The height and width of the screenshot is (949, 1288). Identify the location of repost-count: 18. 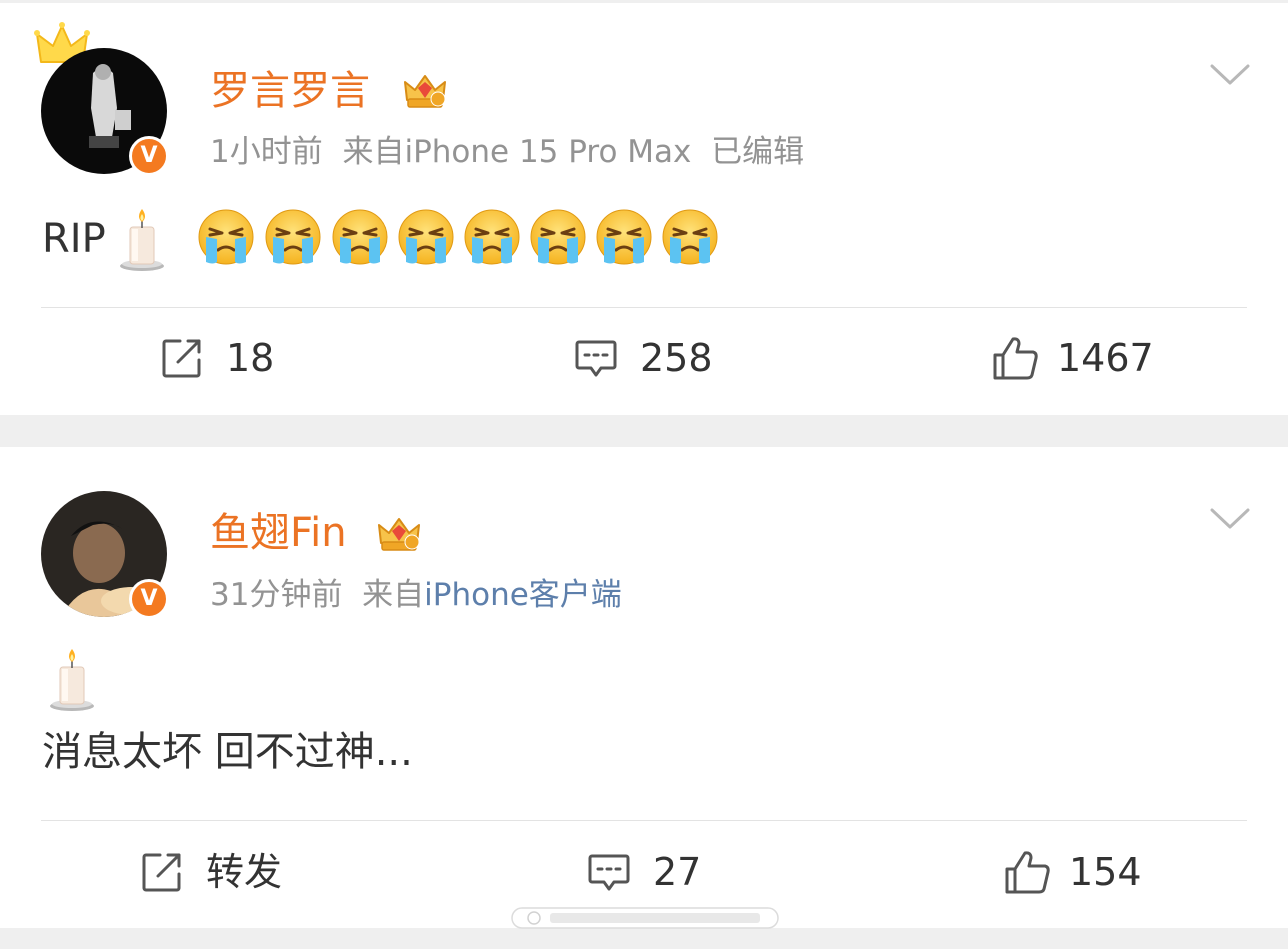
(250, 358).